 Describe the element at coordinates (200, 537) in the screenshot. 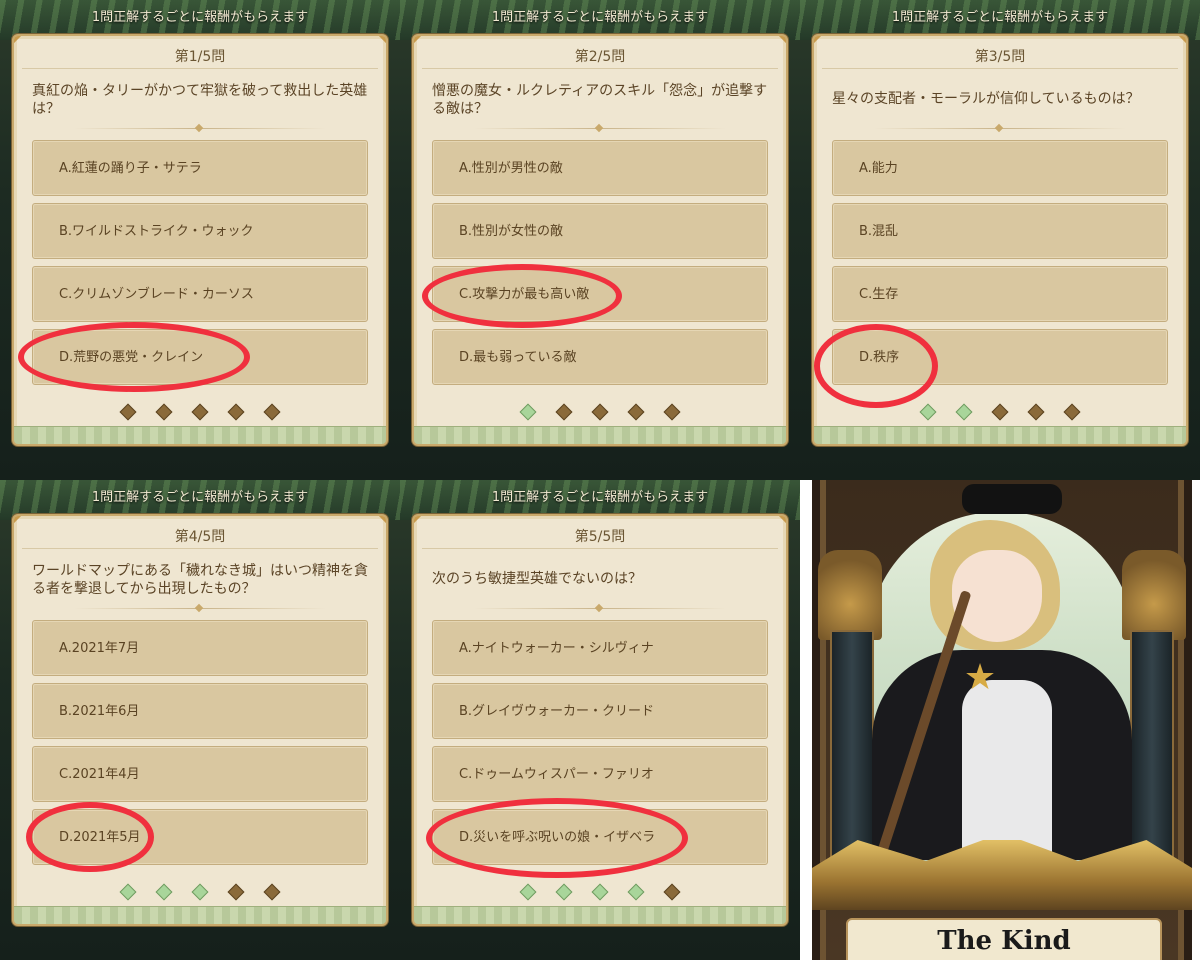

I see `question-number: 第4/5問` at that location.